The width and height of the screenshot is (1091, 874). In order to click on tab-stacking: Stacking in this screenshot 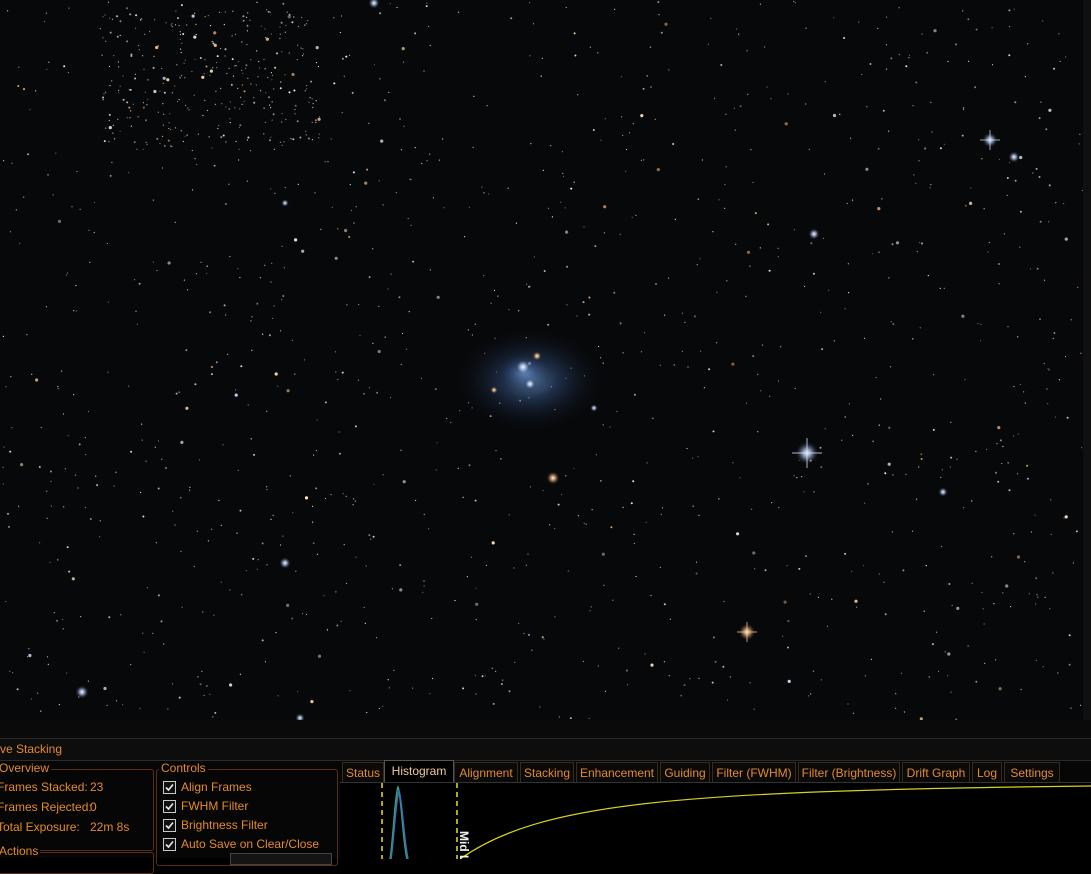, I will do `click(547, 772)`.